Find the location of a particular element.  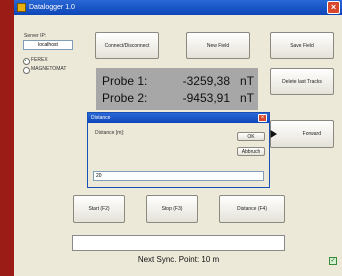

radio-ferex-label: FEREX is located at coordinates (39, 60).